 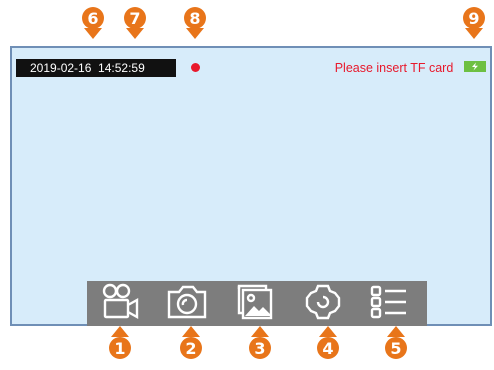 What do you see at coordinates (191, 348) in the screenshot?
I see `callout-number: 2` at bounding box center [191, 348].